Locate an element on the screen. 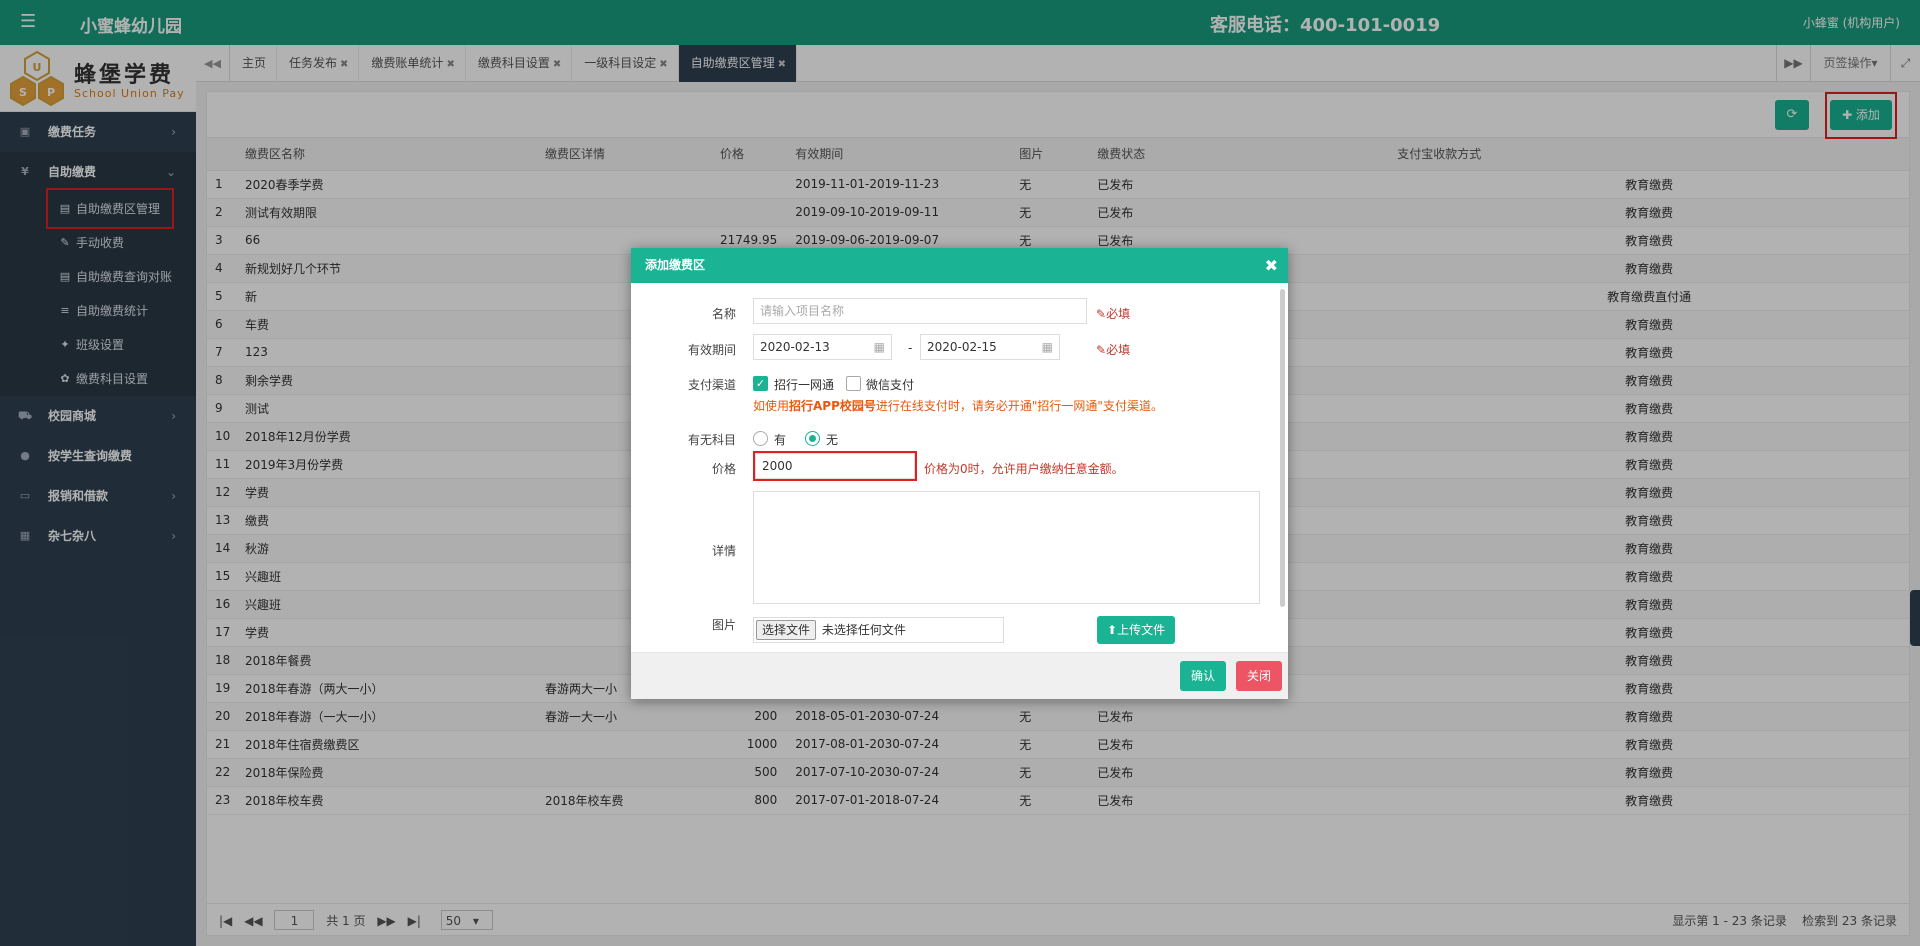 This screenshot has width=1920, height=946. subject-yes-radio is located at coordinates (760, 438).